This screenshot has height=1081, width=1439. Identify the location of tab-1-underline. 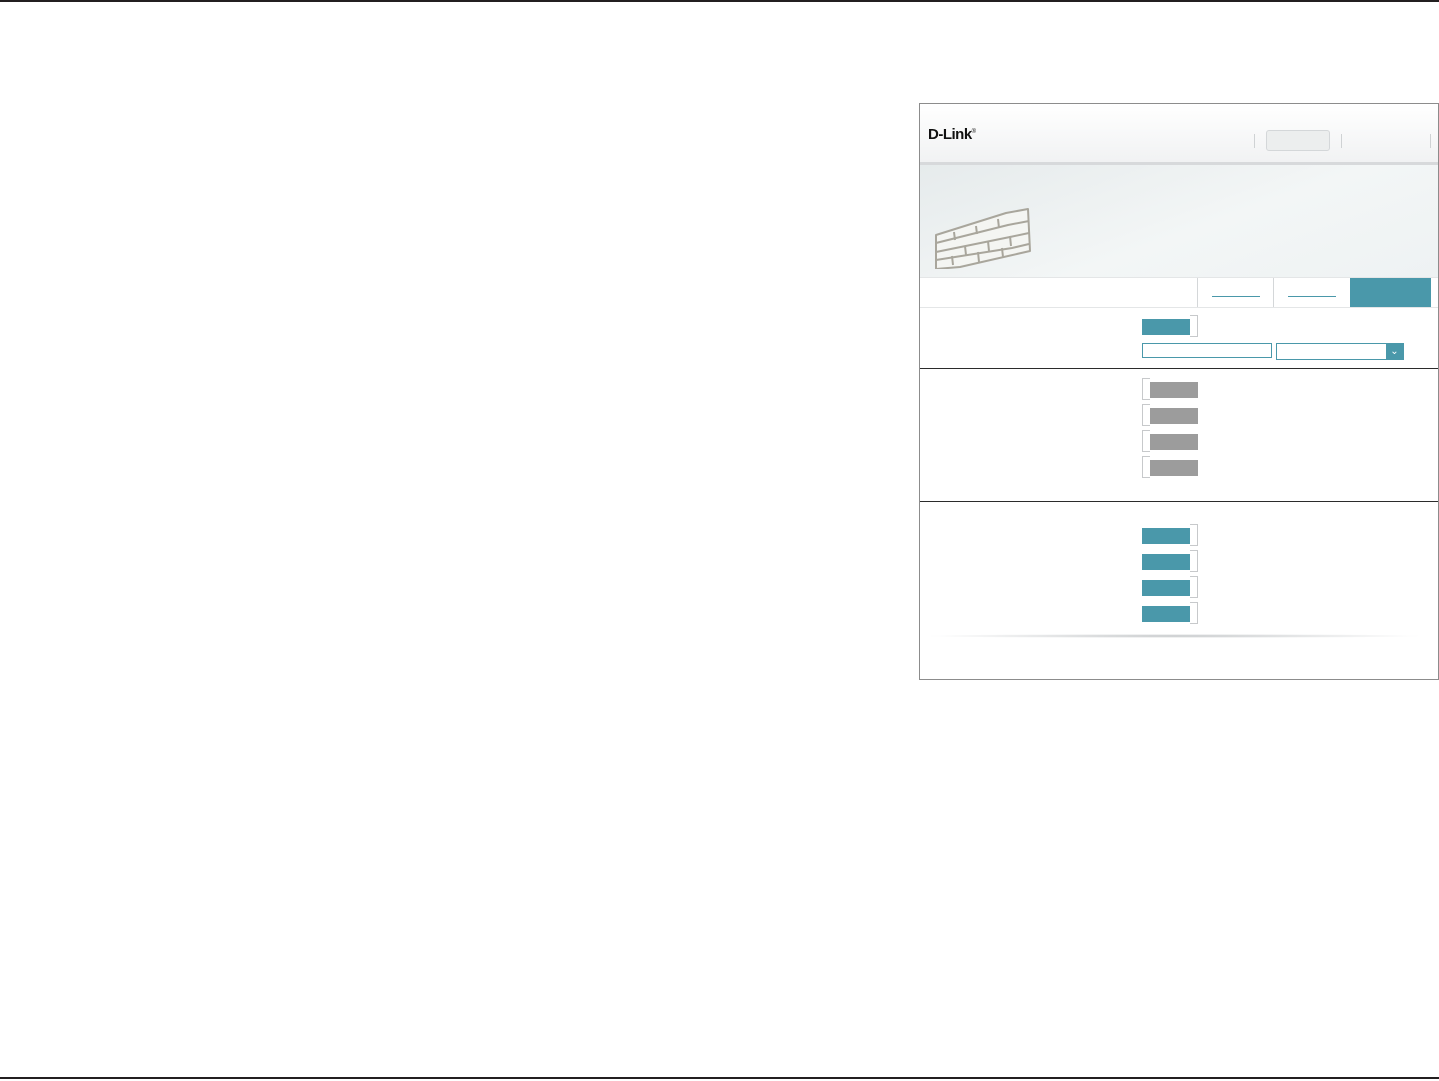
(1236, 296).